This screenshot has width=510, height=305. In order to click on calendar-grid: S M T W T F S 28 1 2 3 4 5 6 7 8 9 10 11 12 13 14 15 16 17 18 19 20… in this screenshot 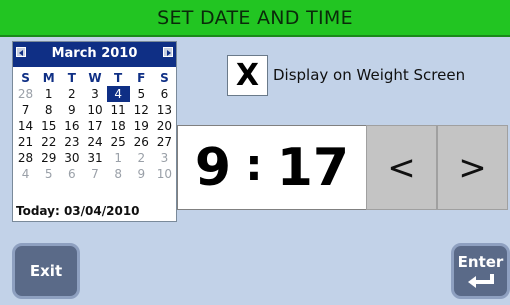, I will do `click(95, 126)`.